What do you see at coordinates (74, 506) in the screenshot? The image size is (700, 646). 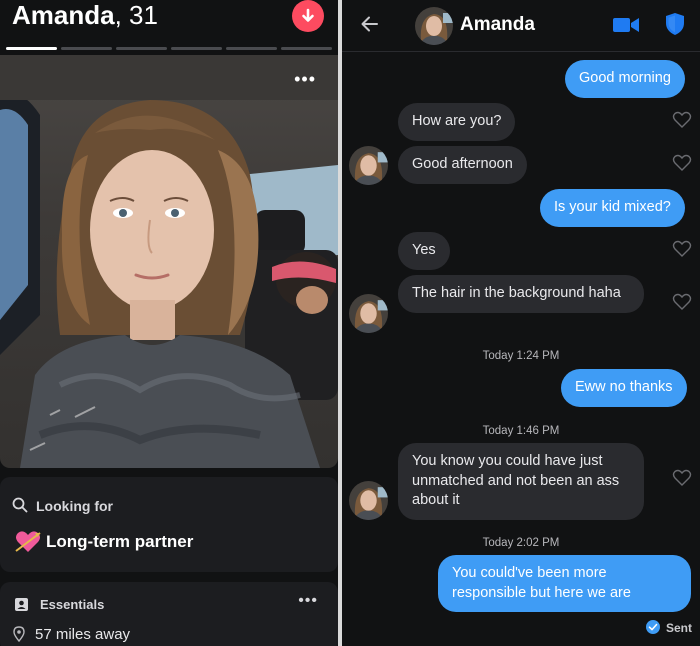 I see `looking-for-label: Looking for` at bounding box center [74, 506].